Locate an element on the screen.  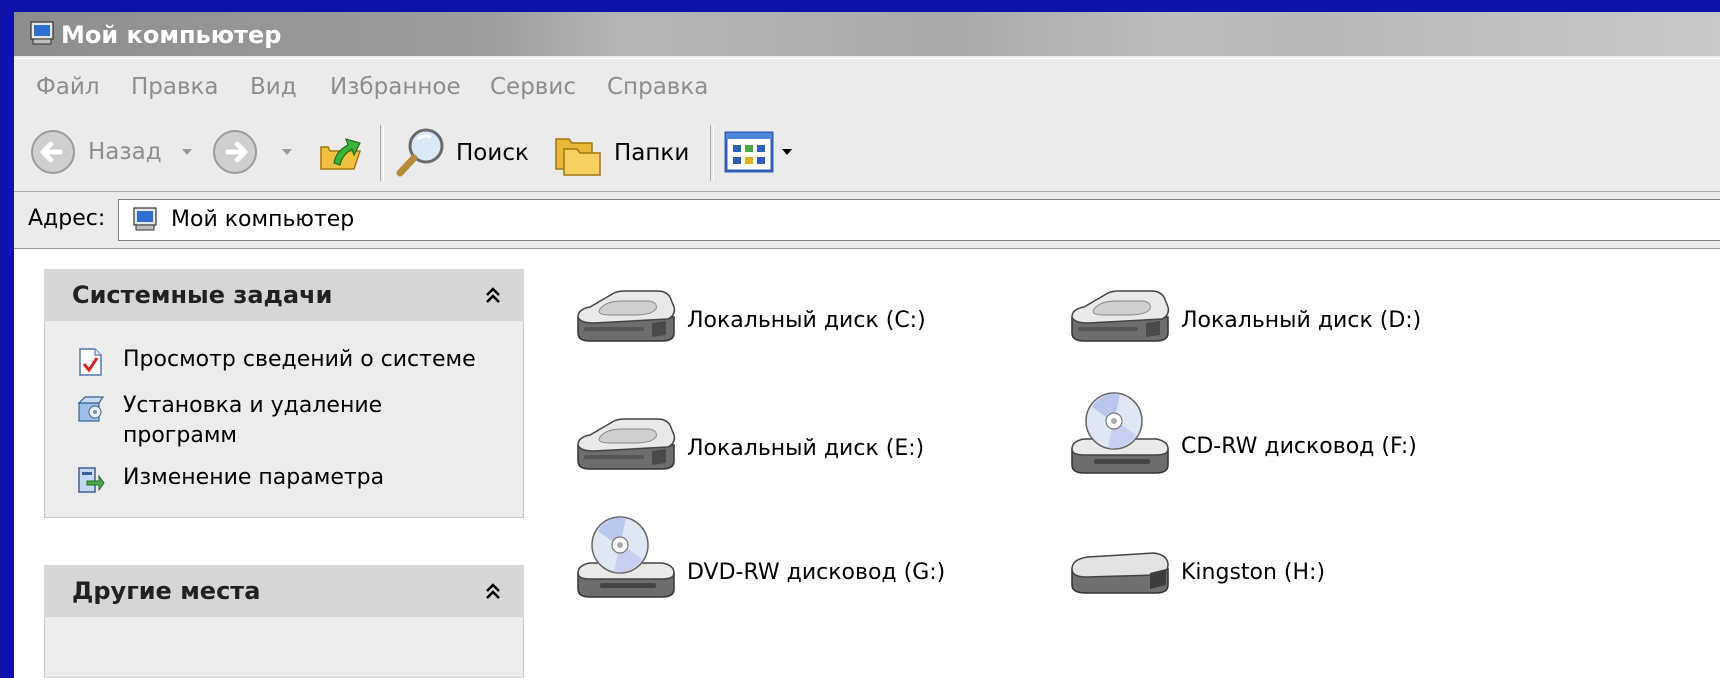
drive-item: Локальный диск (D:) is located at coordinates (1264, 322).